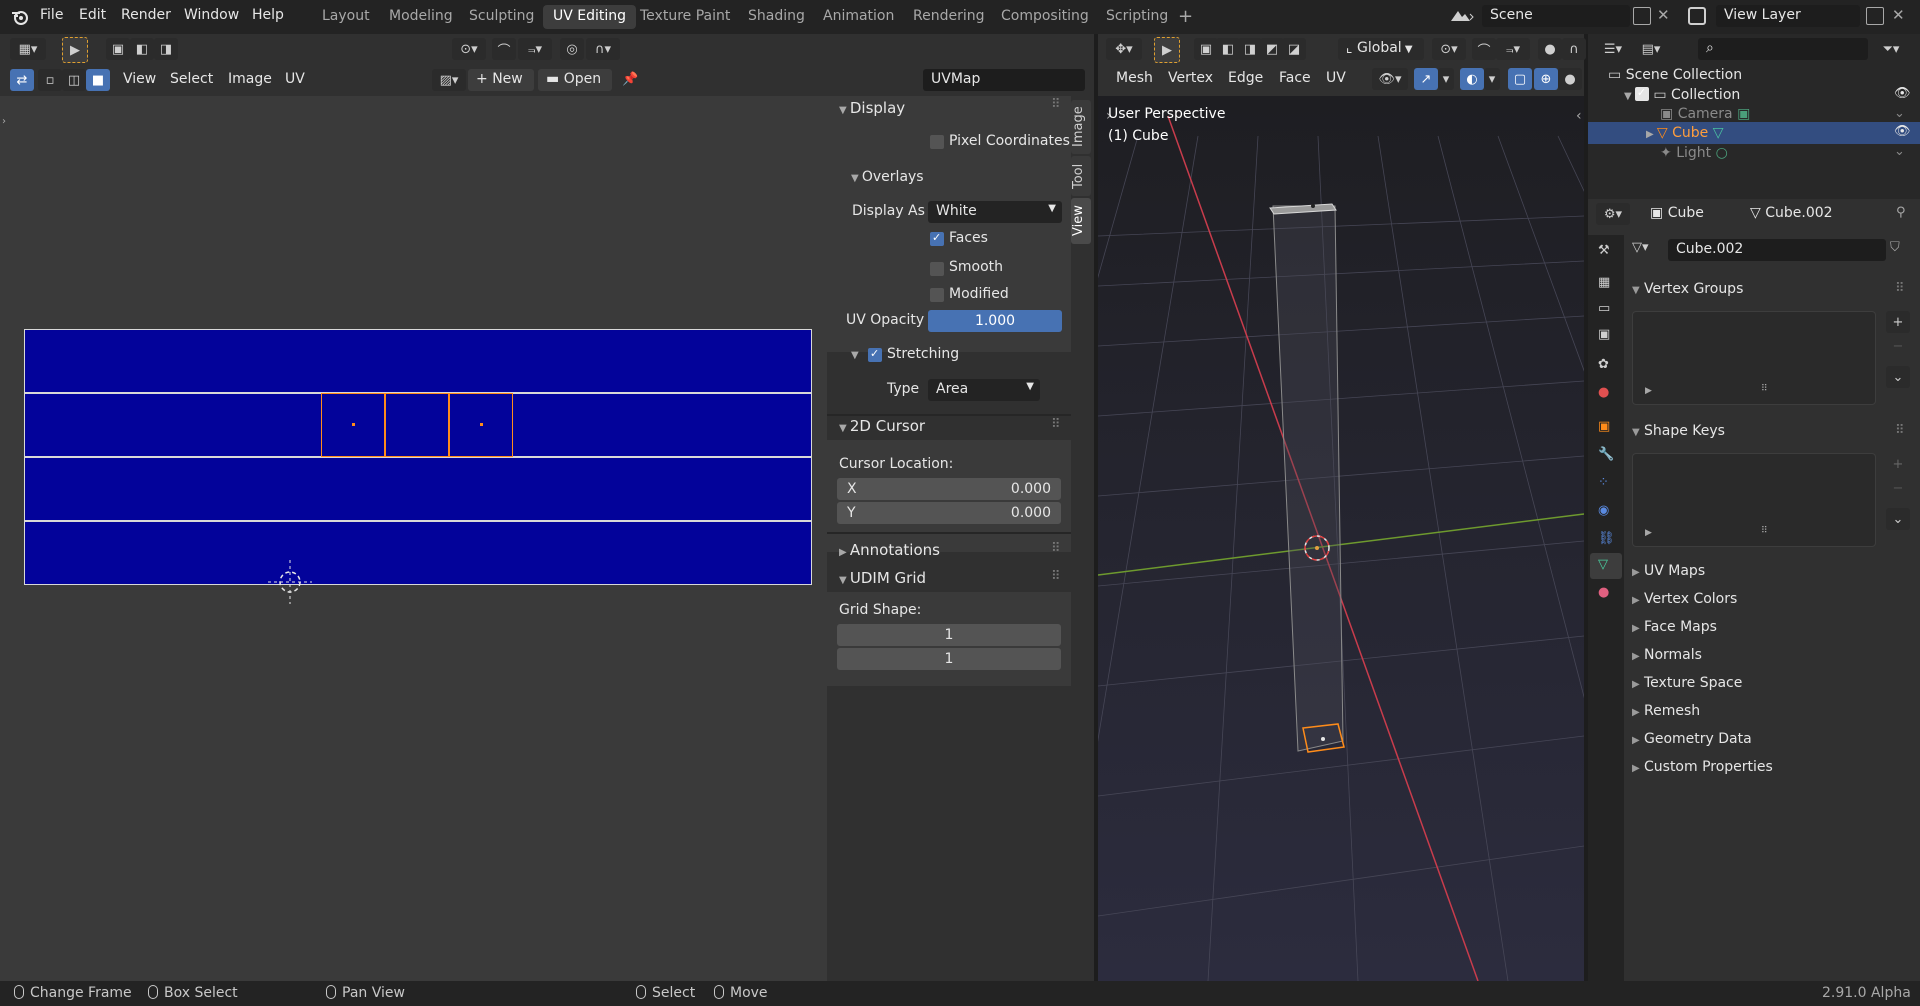  Describe the element at coordinates (1788, 16) in the screenshot. I see `view-layer-field: View Layer` at that location.